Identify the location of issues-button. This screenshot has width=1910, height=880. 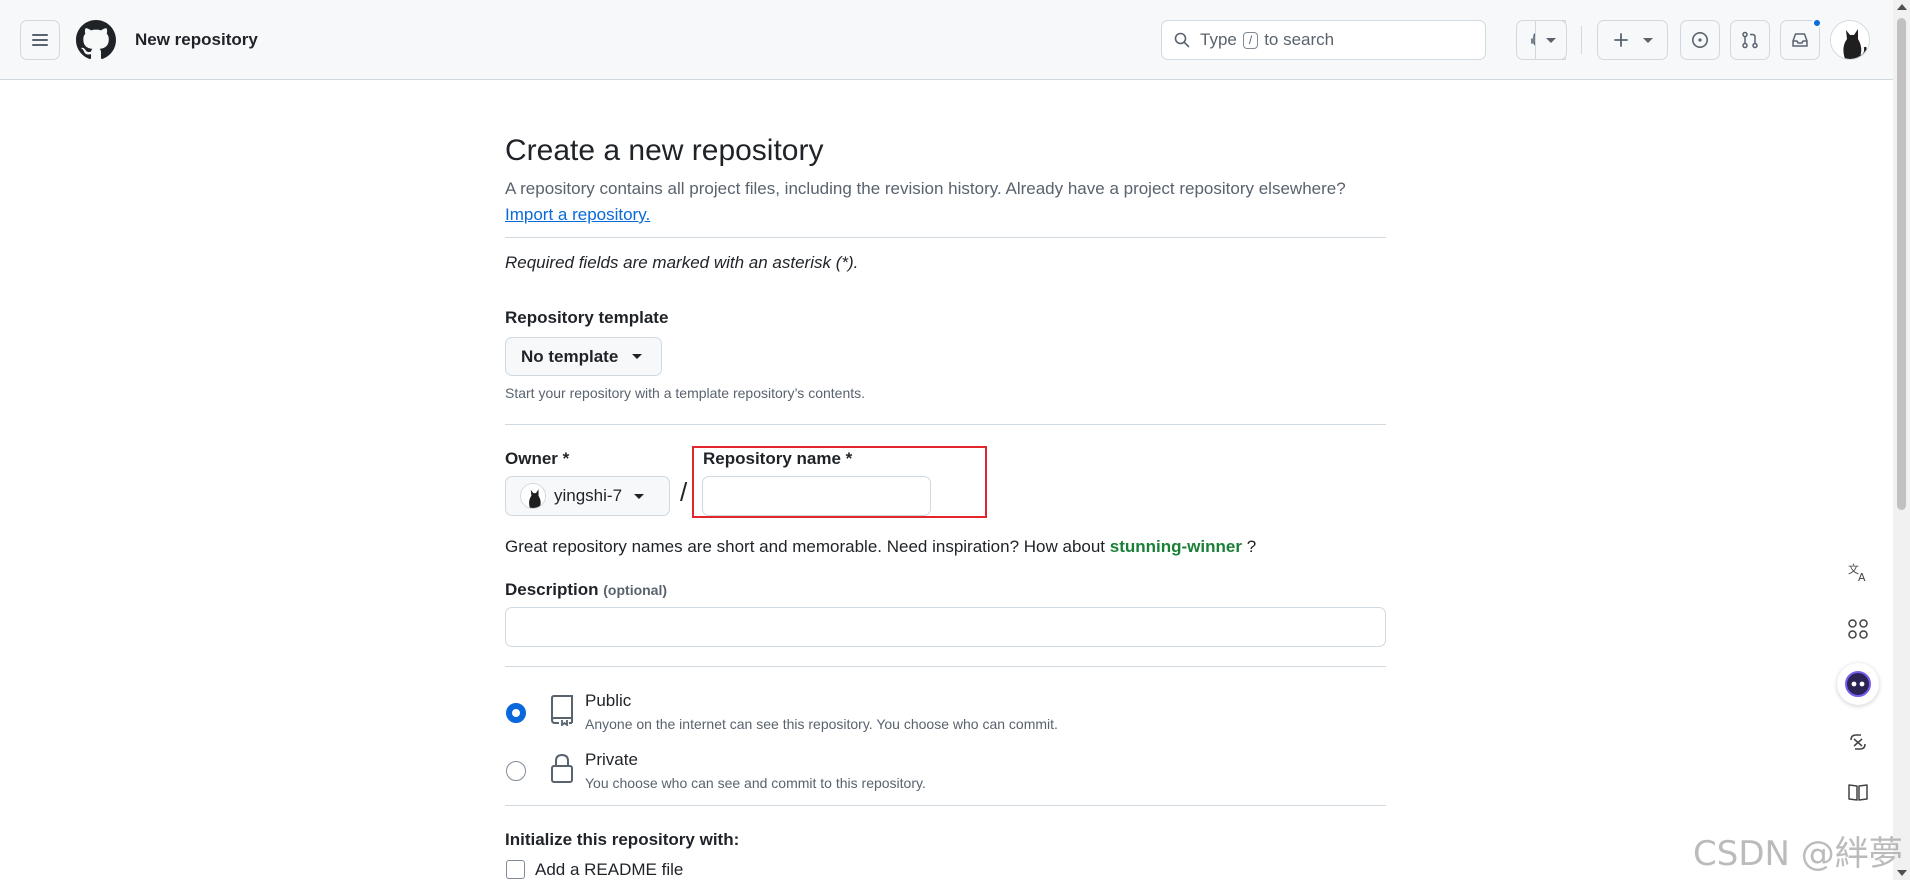
(1700, 40).